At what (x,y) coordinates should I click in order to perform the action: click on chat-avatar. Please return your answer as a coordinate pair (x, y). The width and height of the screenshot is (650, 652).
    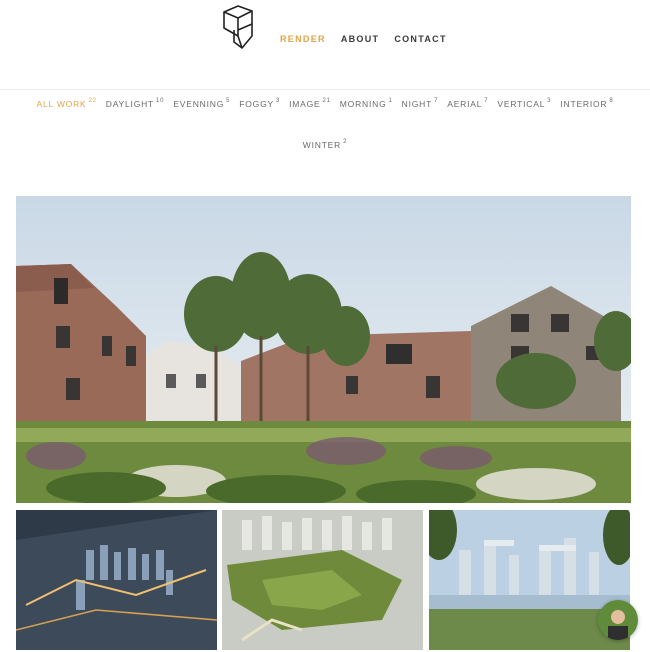
    Looking at the image, I should click on (618, 620).